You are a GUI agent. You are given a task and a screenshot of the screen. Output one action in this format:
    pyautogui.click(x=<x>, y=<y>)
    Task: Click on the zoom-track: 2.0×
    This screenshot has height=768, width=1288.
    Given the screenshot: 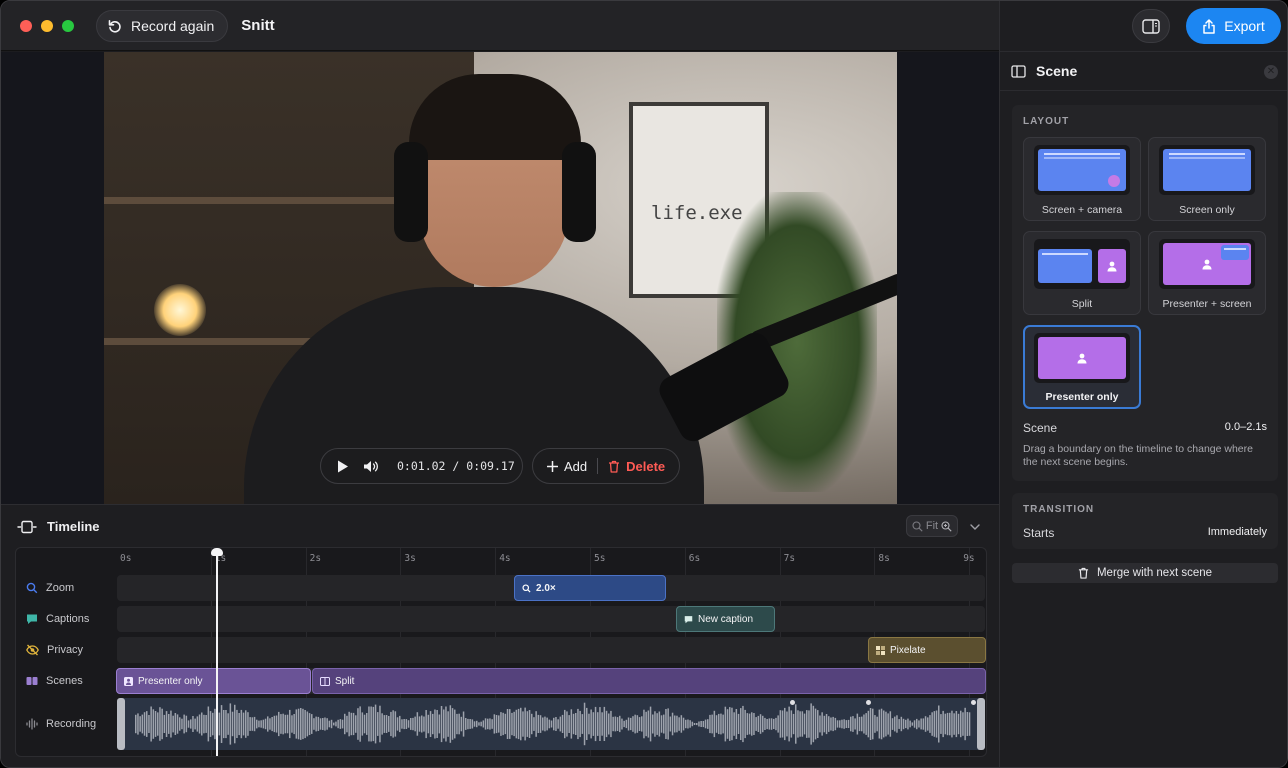 What is the action you would take?
    pyautogui.click(x=551, y=588)
    